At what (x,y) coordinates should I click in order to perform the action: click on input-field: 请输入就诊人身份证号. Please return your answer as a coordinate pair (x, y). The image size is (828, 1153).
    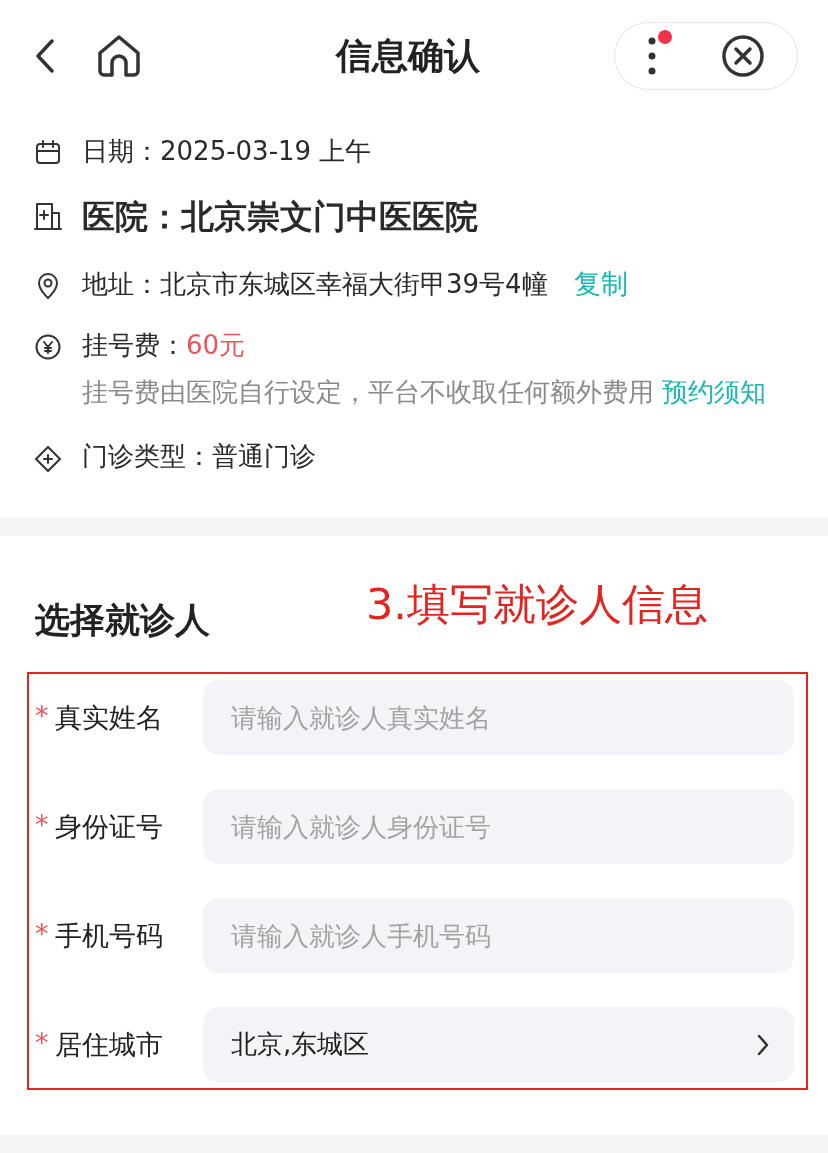
    Looking at the image, I should click on (498, 826).